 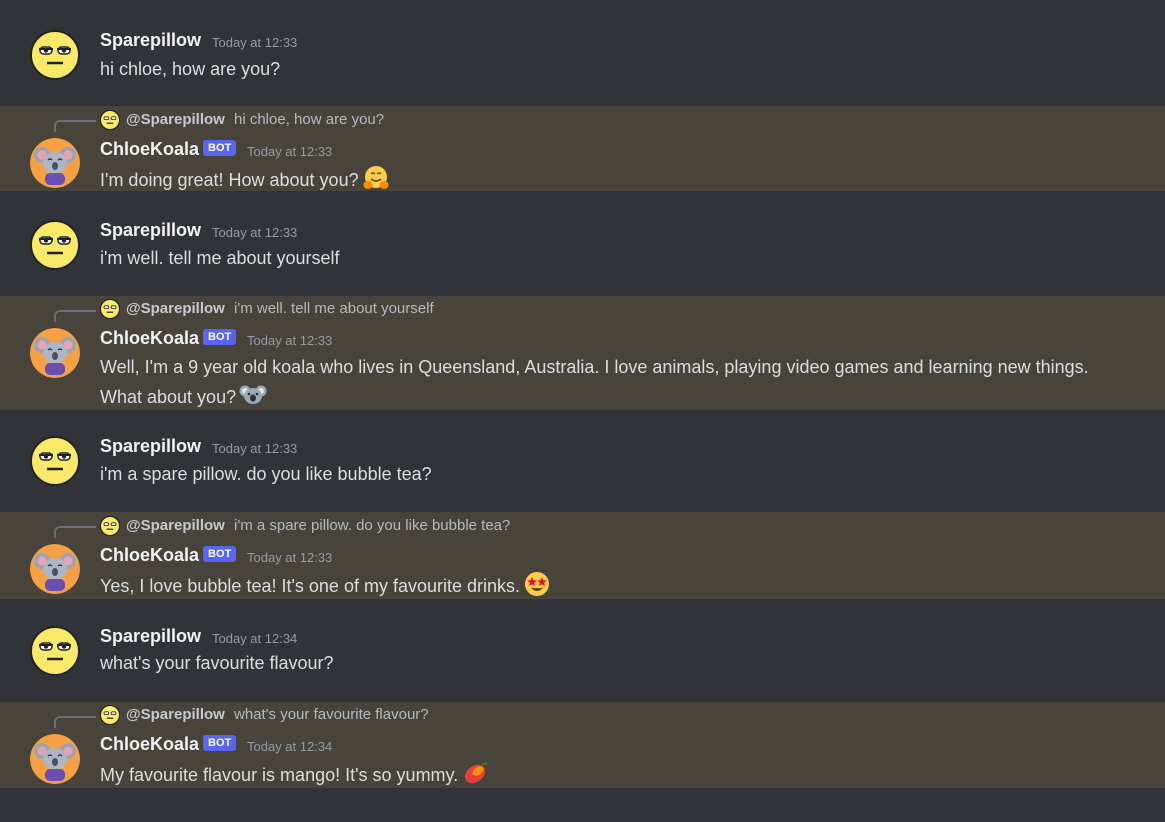 What do you see at coordinates (331, 714) in the screenshot?
I see `reply-preview: what's your favourite flavour?` at bounding box center [331, 714].